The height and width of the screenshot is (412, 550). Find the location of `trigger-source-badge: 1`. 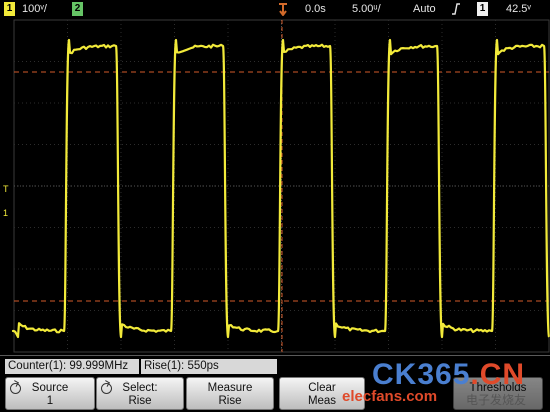

trigger-source-badge: 1 is located at coordinates (482, 9).